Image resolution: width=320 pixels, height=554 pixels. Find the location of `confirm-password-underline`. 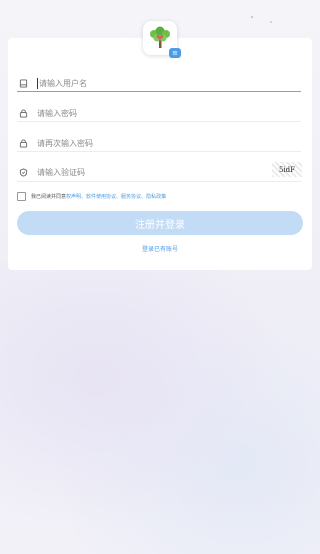

confirm-password-underline is located at coordinates (159, 151).